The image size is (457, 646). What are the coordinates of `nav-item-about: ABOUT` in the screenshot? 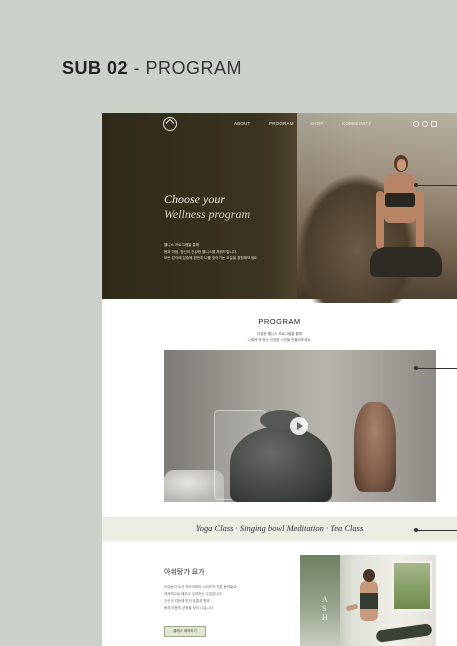 It's located at (242, 123).